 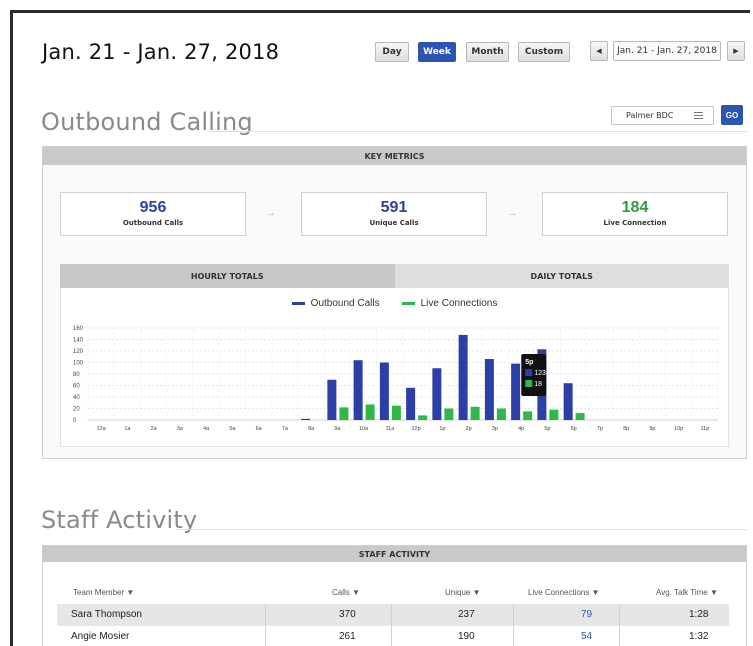 What do you see at coordinates (78, 364) in the screenshot?
I see `y-tick-label: 100` at bounding box center [78, 364].